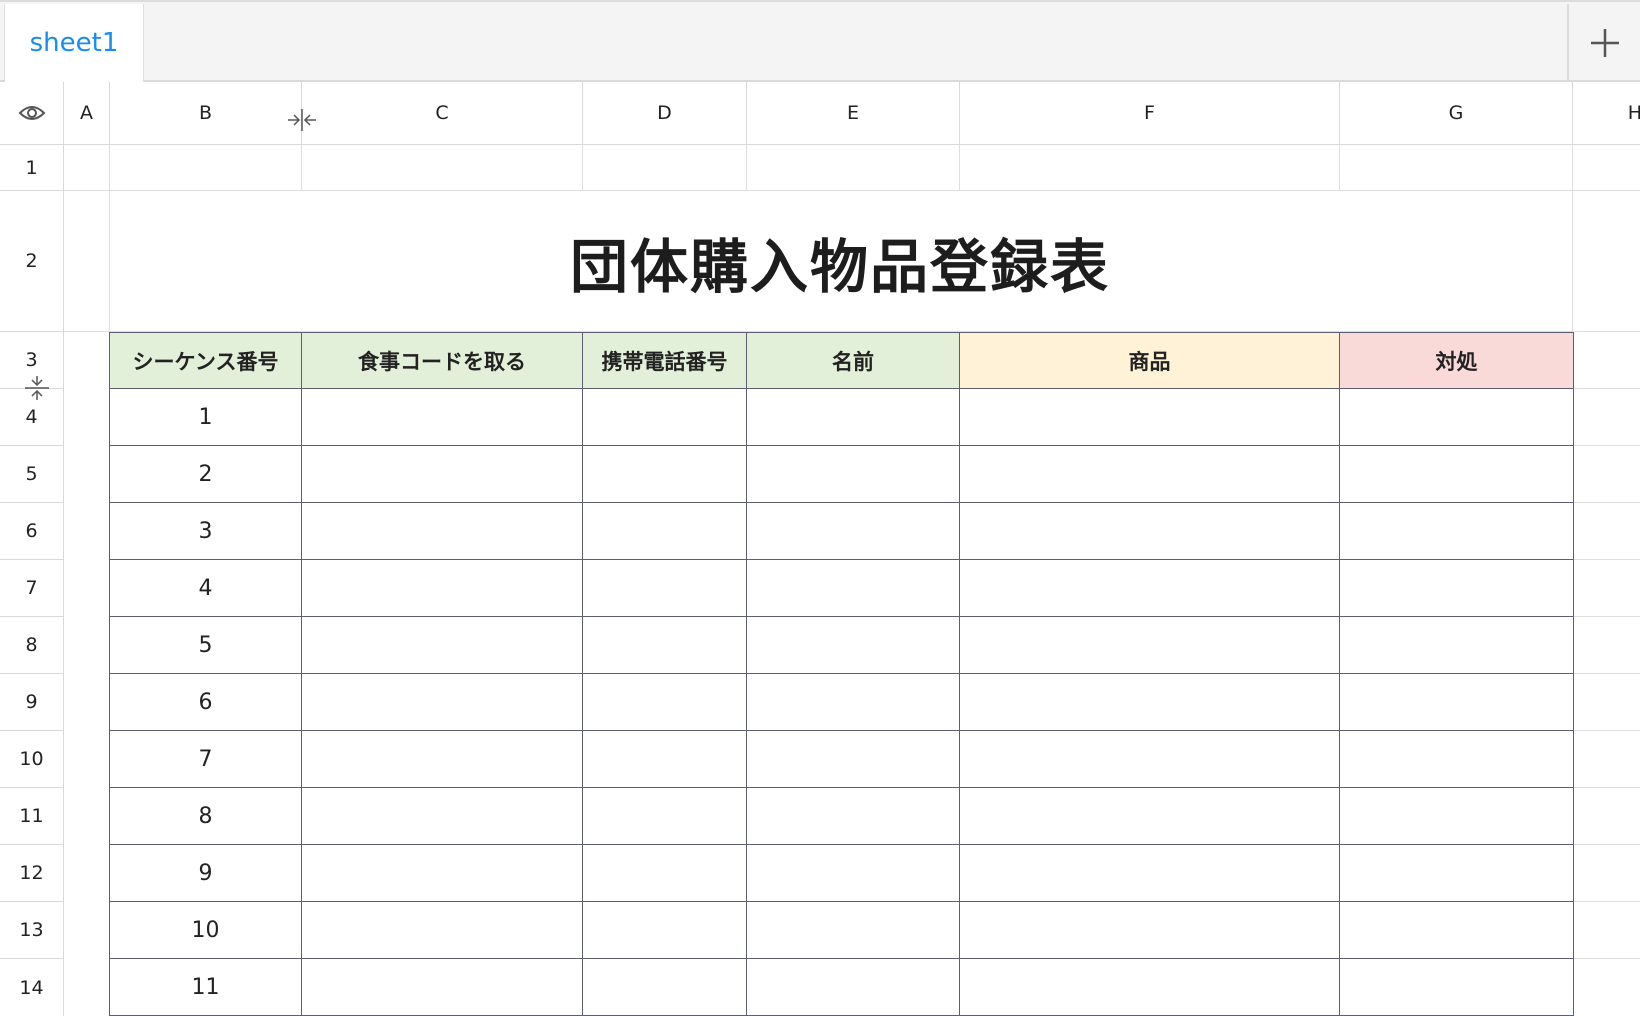  I want to click on table-cell: 7, so click(205, 759).